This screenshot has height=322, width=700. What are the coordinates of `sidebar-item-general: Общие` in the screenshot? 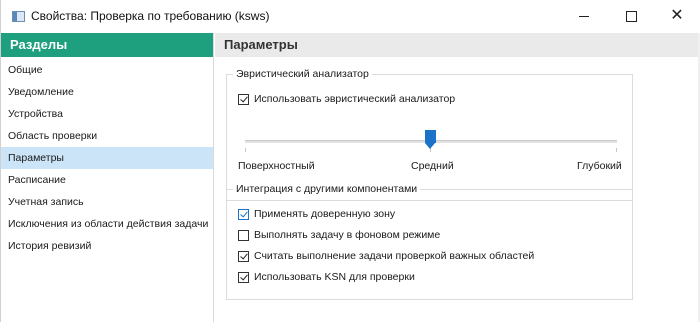 It's located at (107, 70).